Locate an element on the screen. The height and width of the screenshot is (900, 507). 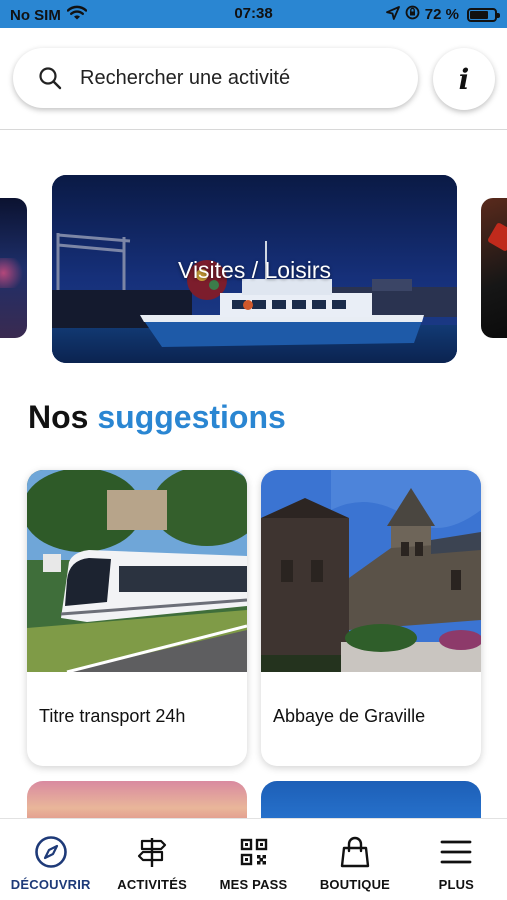
nav-item-boutique: BOUTIQUE is located at coordinates (354, 859).